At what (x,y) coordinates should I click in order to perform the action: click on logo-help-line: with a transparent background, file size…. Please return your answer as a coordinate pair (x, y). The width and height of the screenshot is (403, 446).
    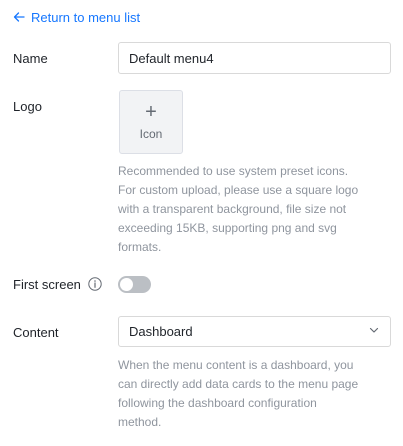
    Looking at the image, I should click on (232, 209).